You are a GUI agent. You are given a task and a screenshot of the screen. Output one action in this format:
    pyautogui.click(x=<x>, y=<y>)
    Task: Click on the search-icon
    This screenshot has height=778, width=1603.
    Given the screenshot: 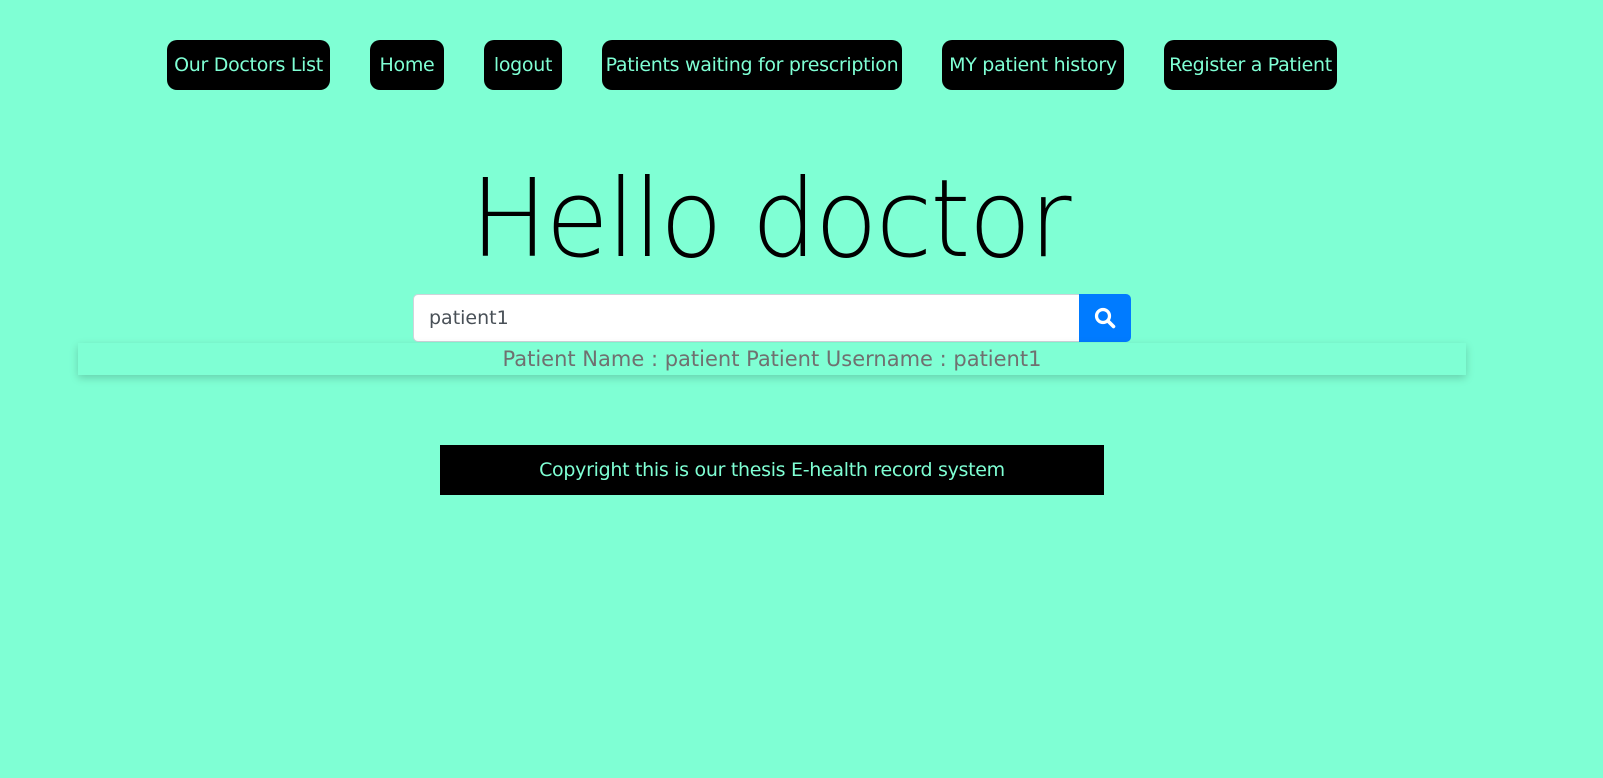 What is the action you would take?
    pyautogui.click(x=1105, y=318)
    